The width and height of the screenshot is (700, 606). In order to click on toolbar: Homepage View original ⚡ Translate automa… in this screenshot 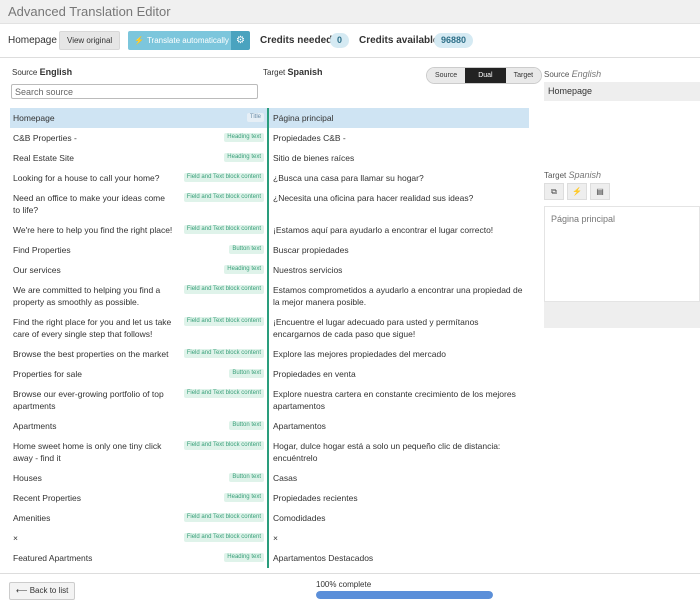, I will do `click(350, 41)`.